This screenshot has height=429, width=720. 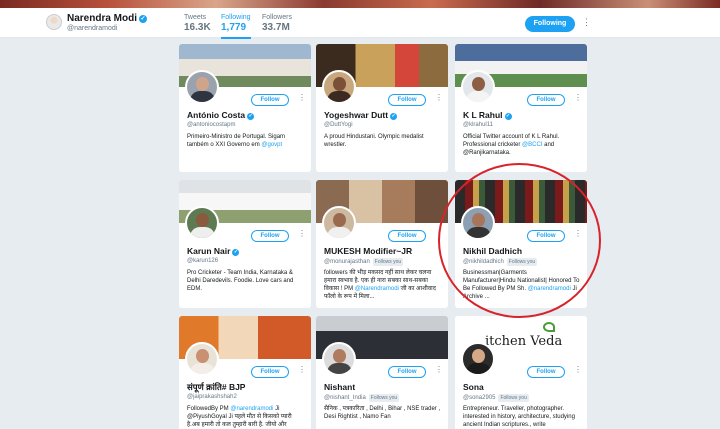 I want to click on user-handle: @nishant_India Follows you, so click(x=362, y=398).